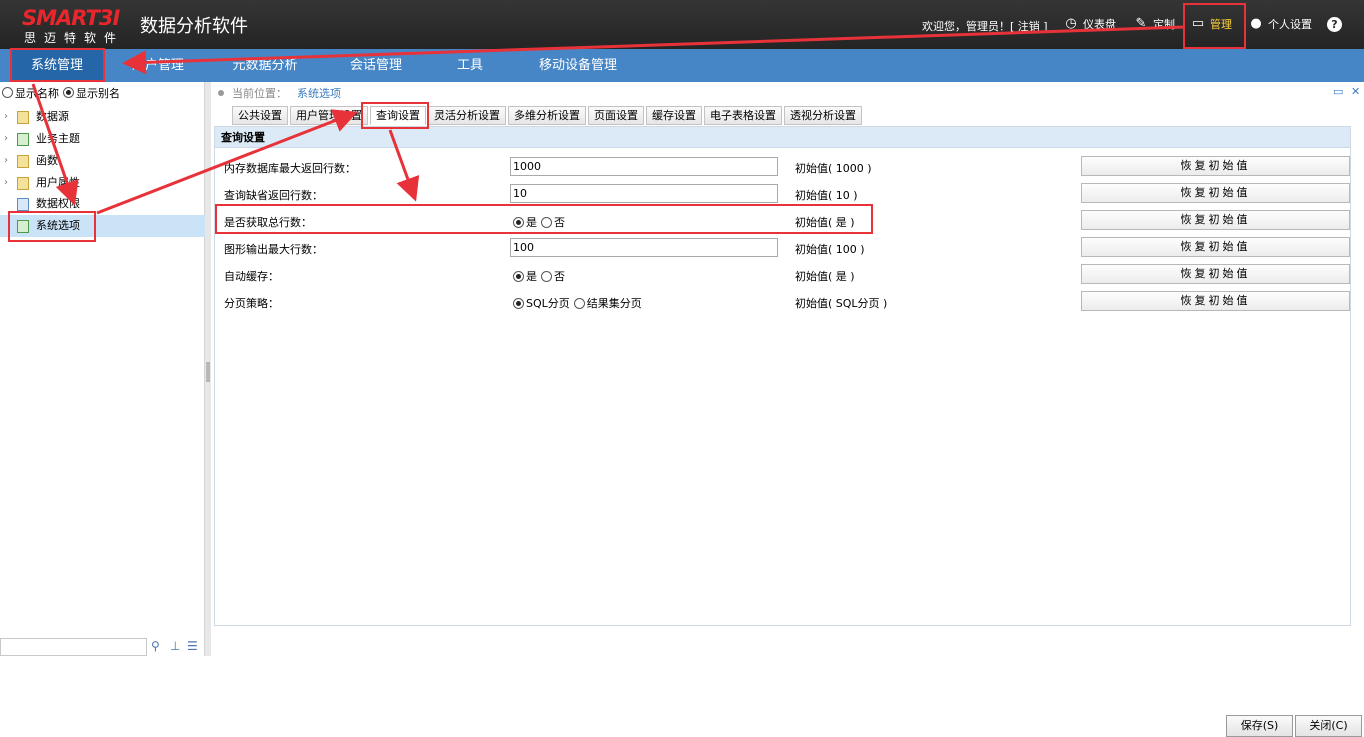 The width and height of the screenshot is (1364, 737). What do you see at coordinates (23, 204) in the screenshot?
I see `data-permission-icon` at bounding box center [23, 204].